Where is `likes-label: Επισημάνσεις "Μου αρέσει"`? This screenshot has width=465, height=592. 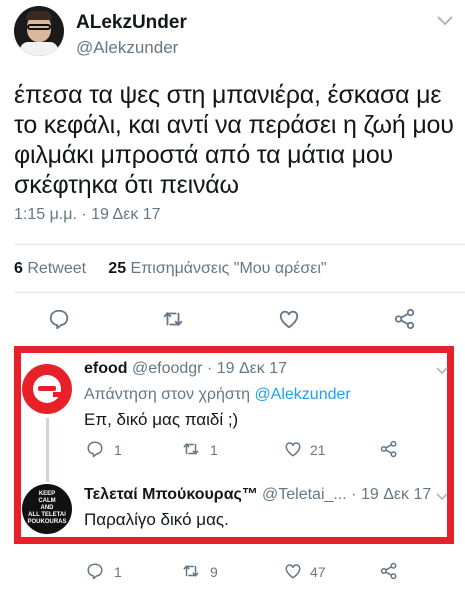 likes-label: Επισημάνσεις "Μου αρέσει" is located at coordinates (229, 268).